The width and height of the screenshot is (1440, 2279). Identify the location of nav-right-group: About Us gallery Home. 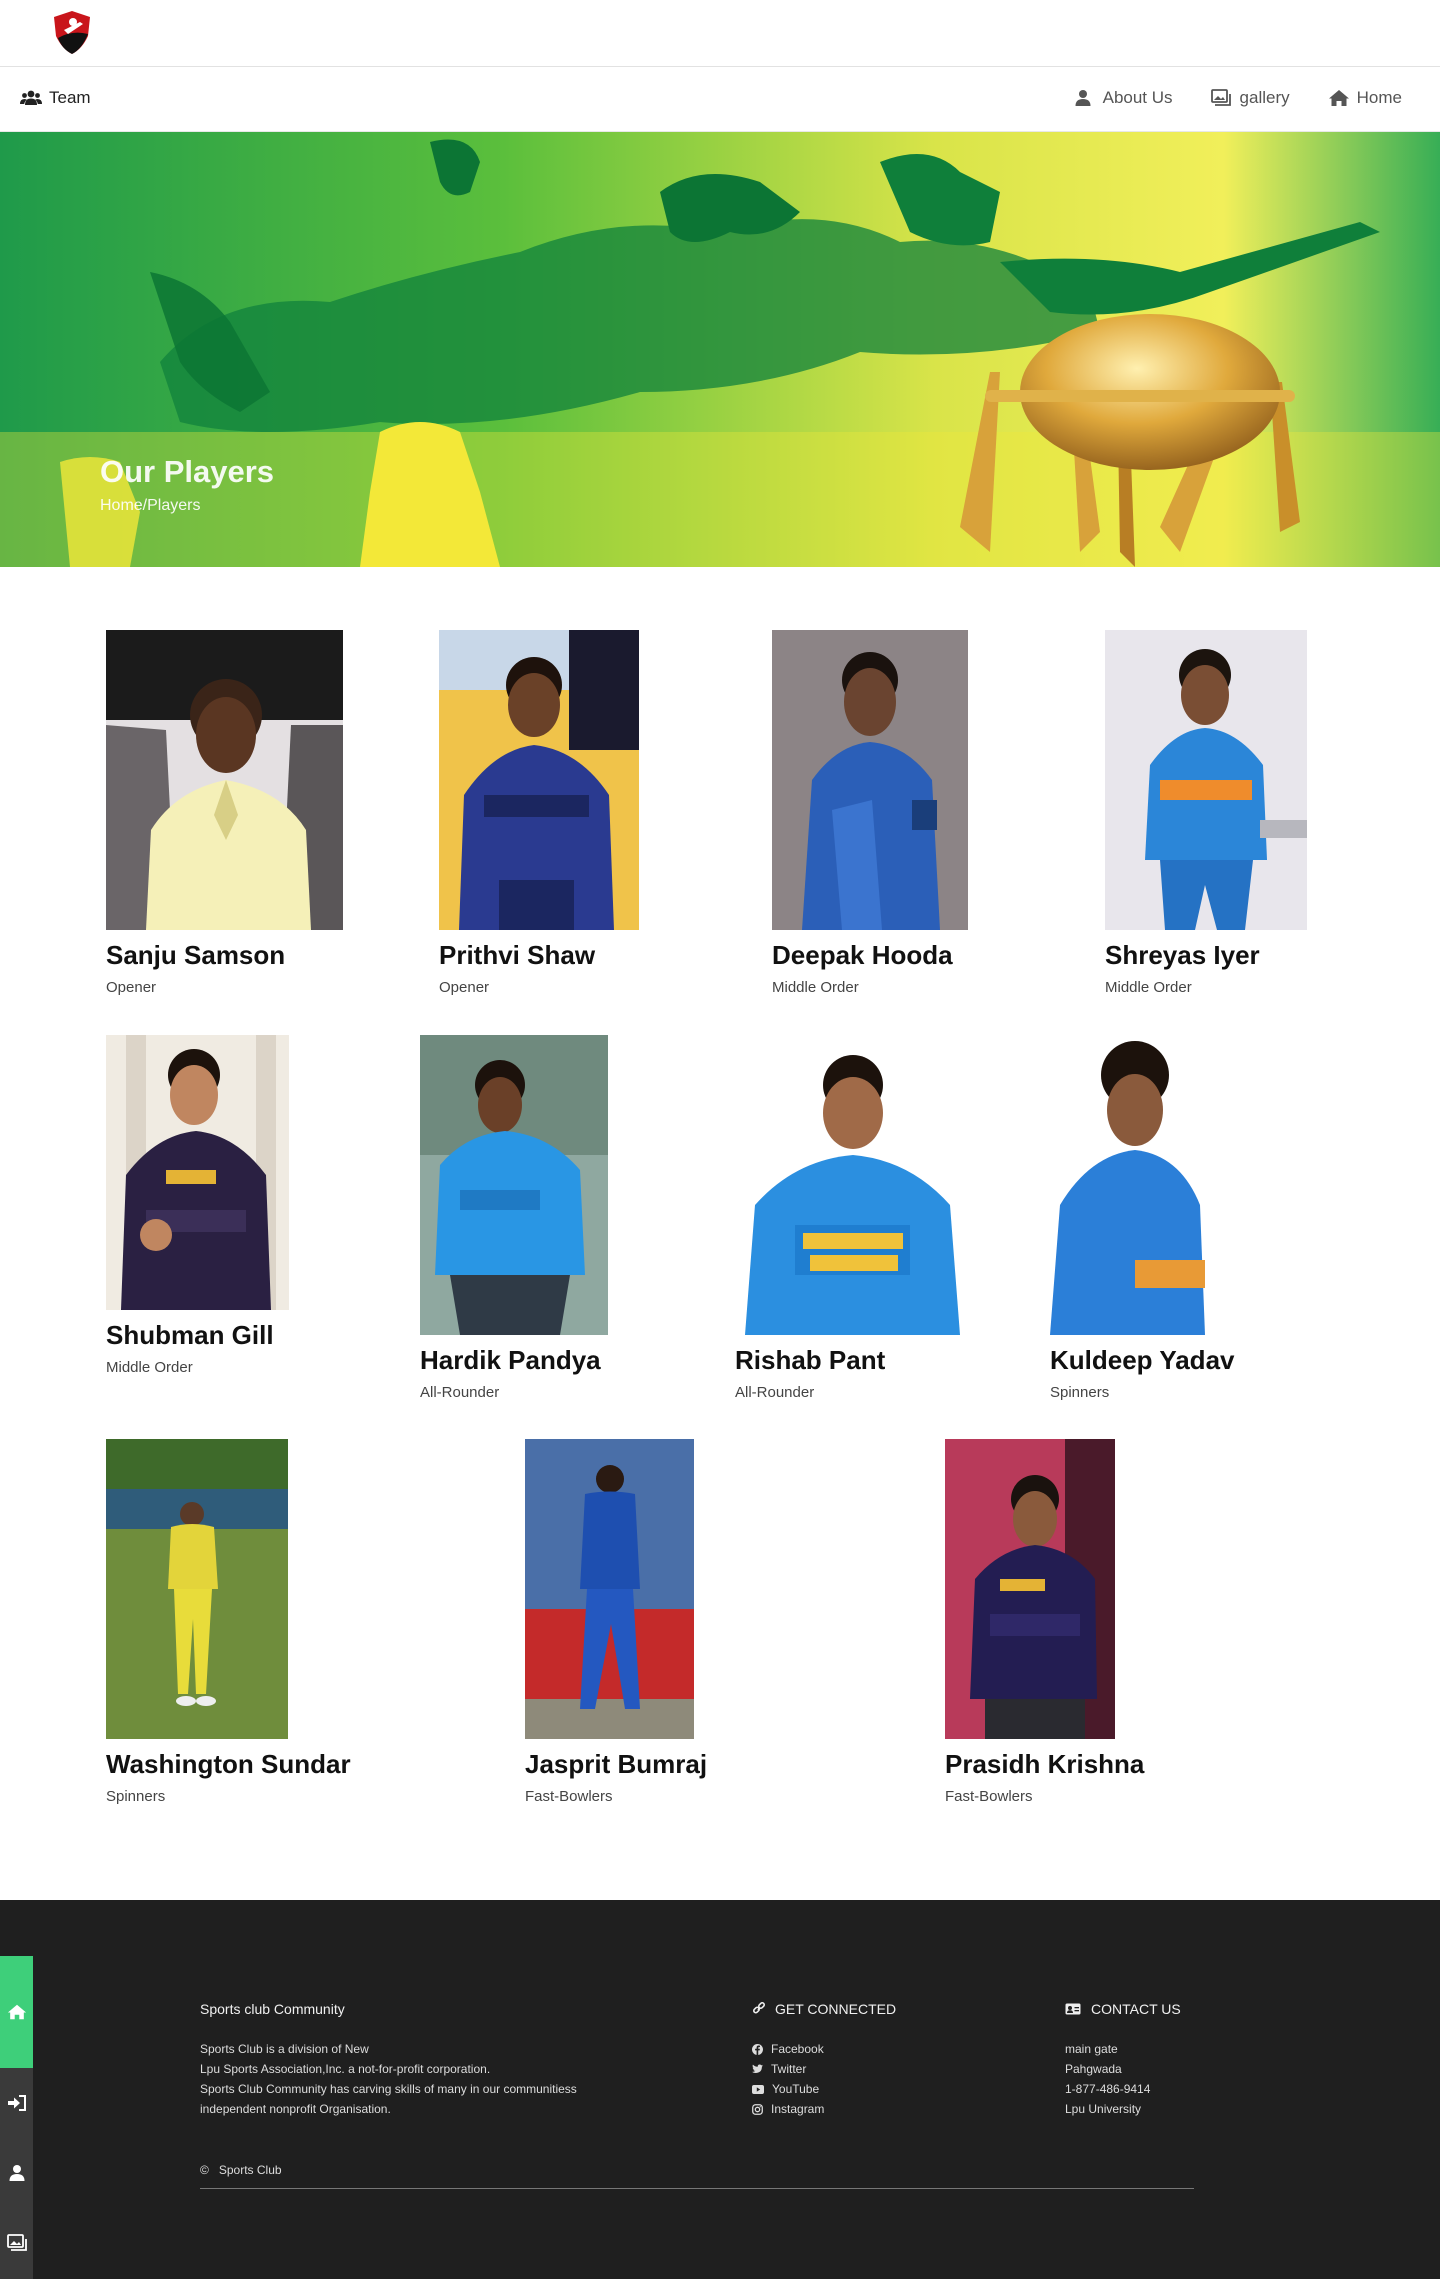
(1238, 98).